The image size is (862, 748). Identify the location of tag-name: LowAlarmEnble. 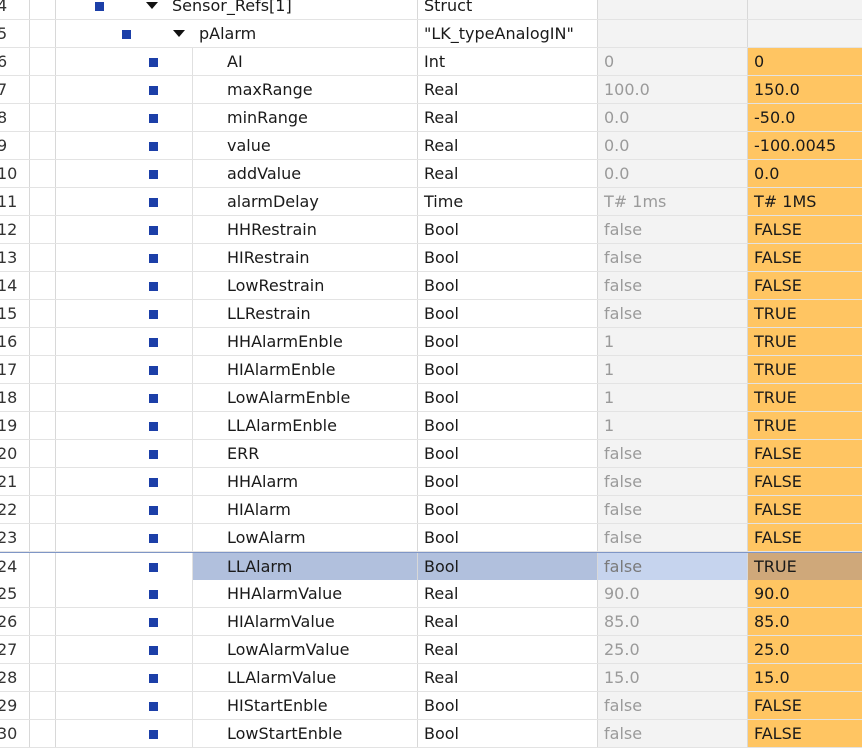
(304, 397).